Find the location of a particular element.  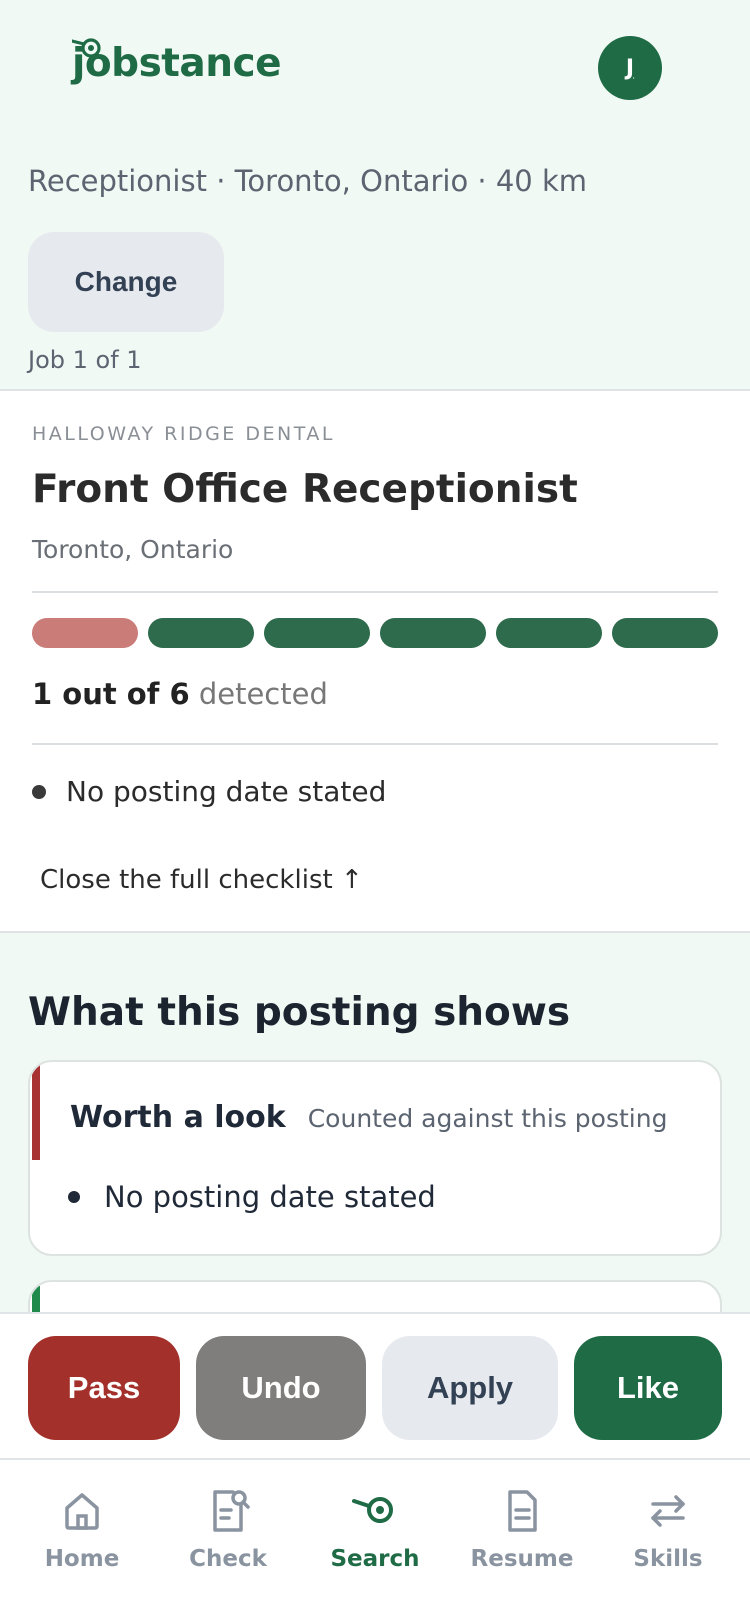

detected-summary: 1 out of 6 detected is located at coordinates (180, 694).